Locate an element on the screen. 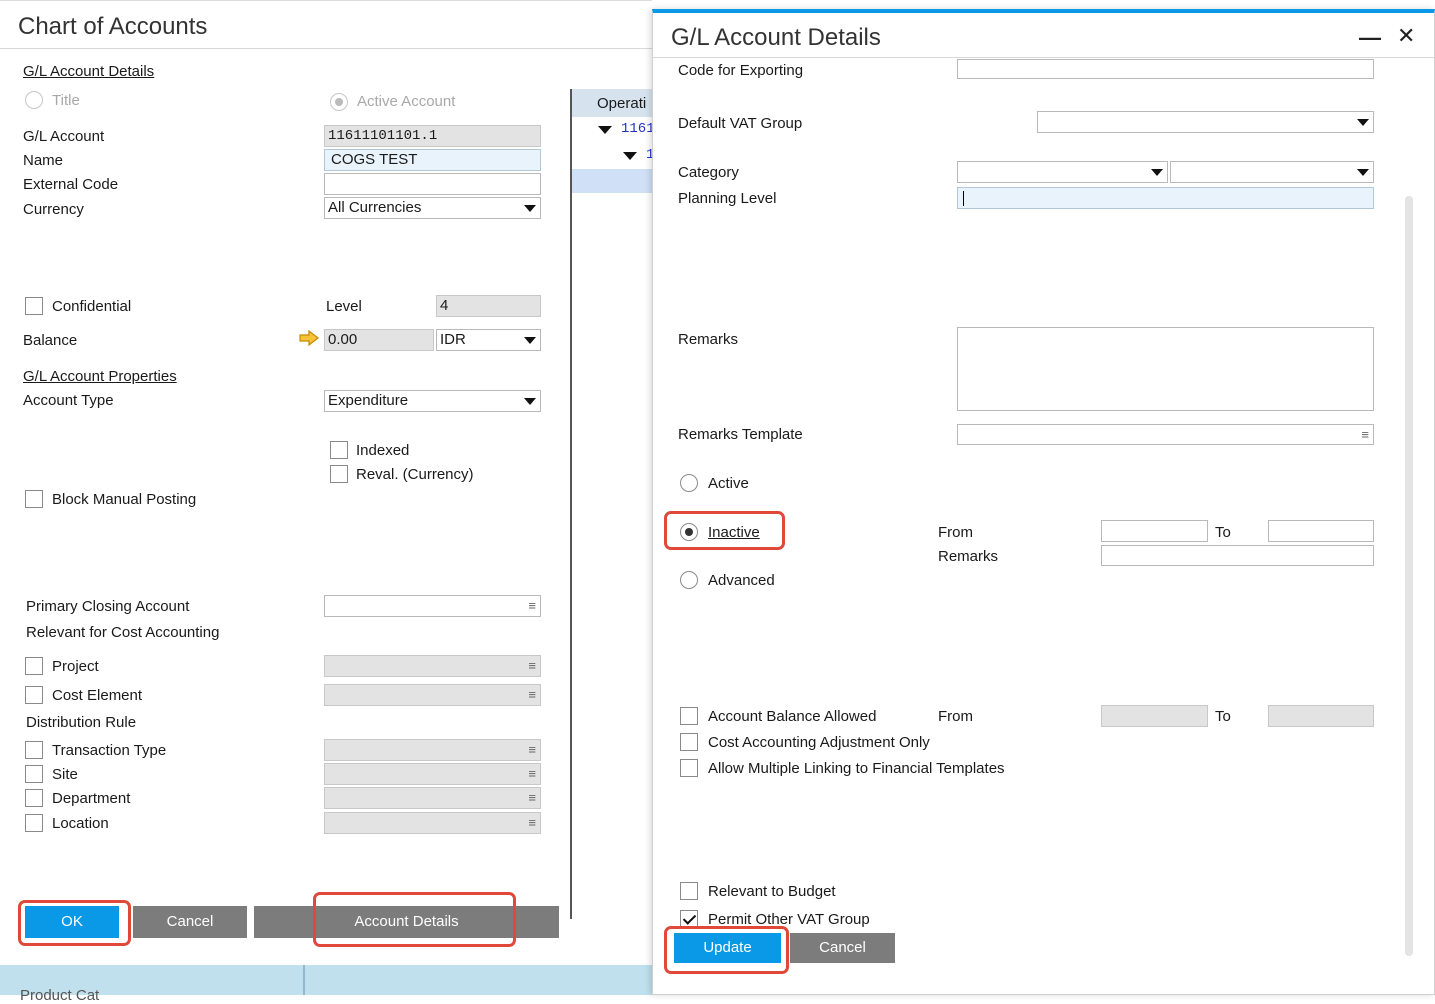 The width and height of the screenshot is (1435, 1004). gl-account-field: 11611101101.1 is located at coordinates (432, 136).